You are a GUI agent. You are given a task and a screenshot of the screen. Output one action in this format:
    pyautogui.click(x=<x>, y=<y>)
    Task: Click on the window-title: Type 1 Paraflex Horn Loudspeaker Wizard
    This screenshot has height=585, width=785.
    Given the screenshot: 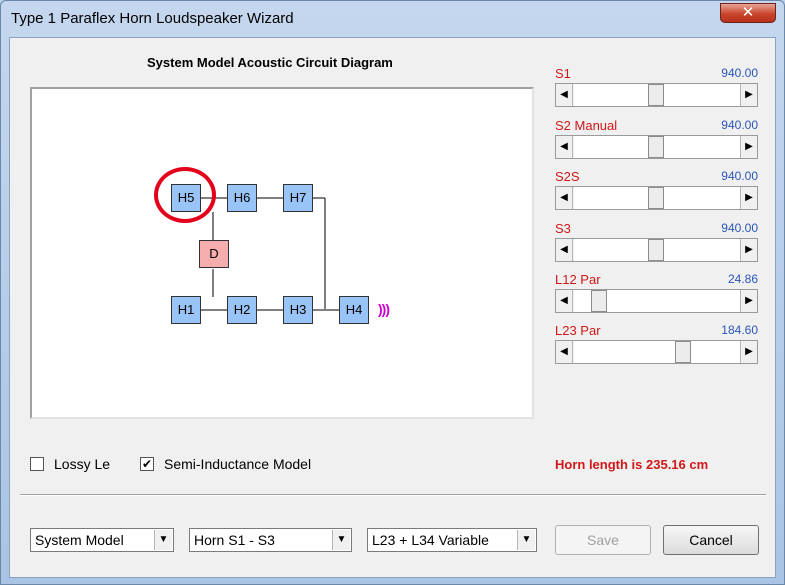 What is the action you would take?
    pyautogui.click(x=152, y=18)
    